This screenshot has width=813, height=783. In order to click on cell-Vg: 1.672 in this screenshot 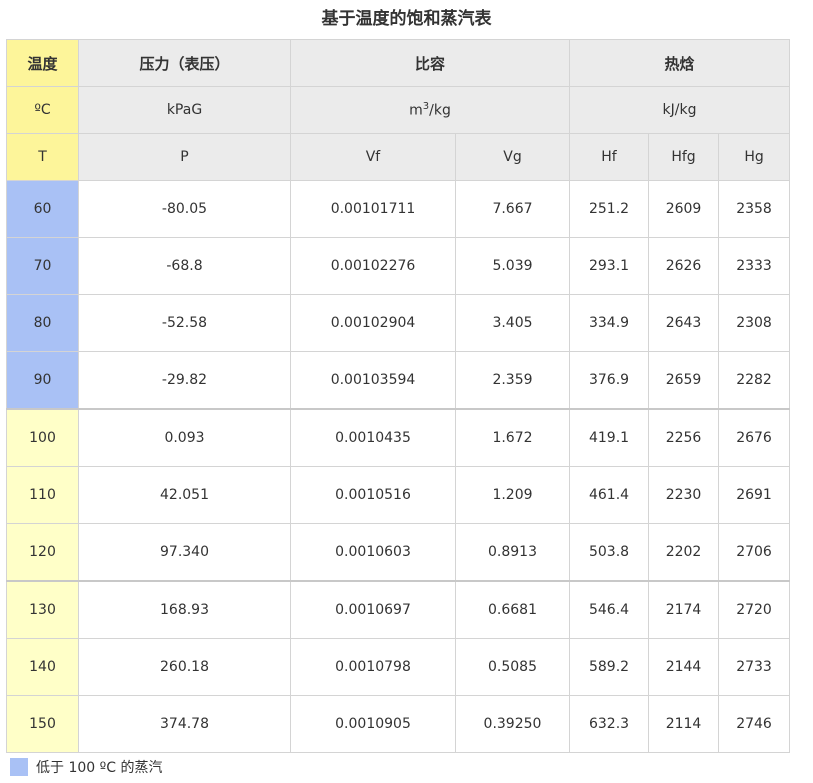, I will do `click(512, 437)`.